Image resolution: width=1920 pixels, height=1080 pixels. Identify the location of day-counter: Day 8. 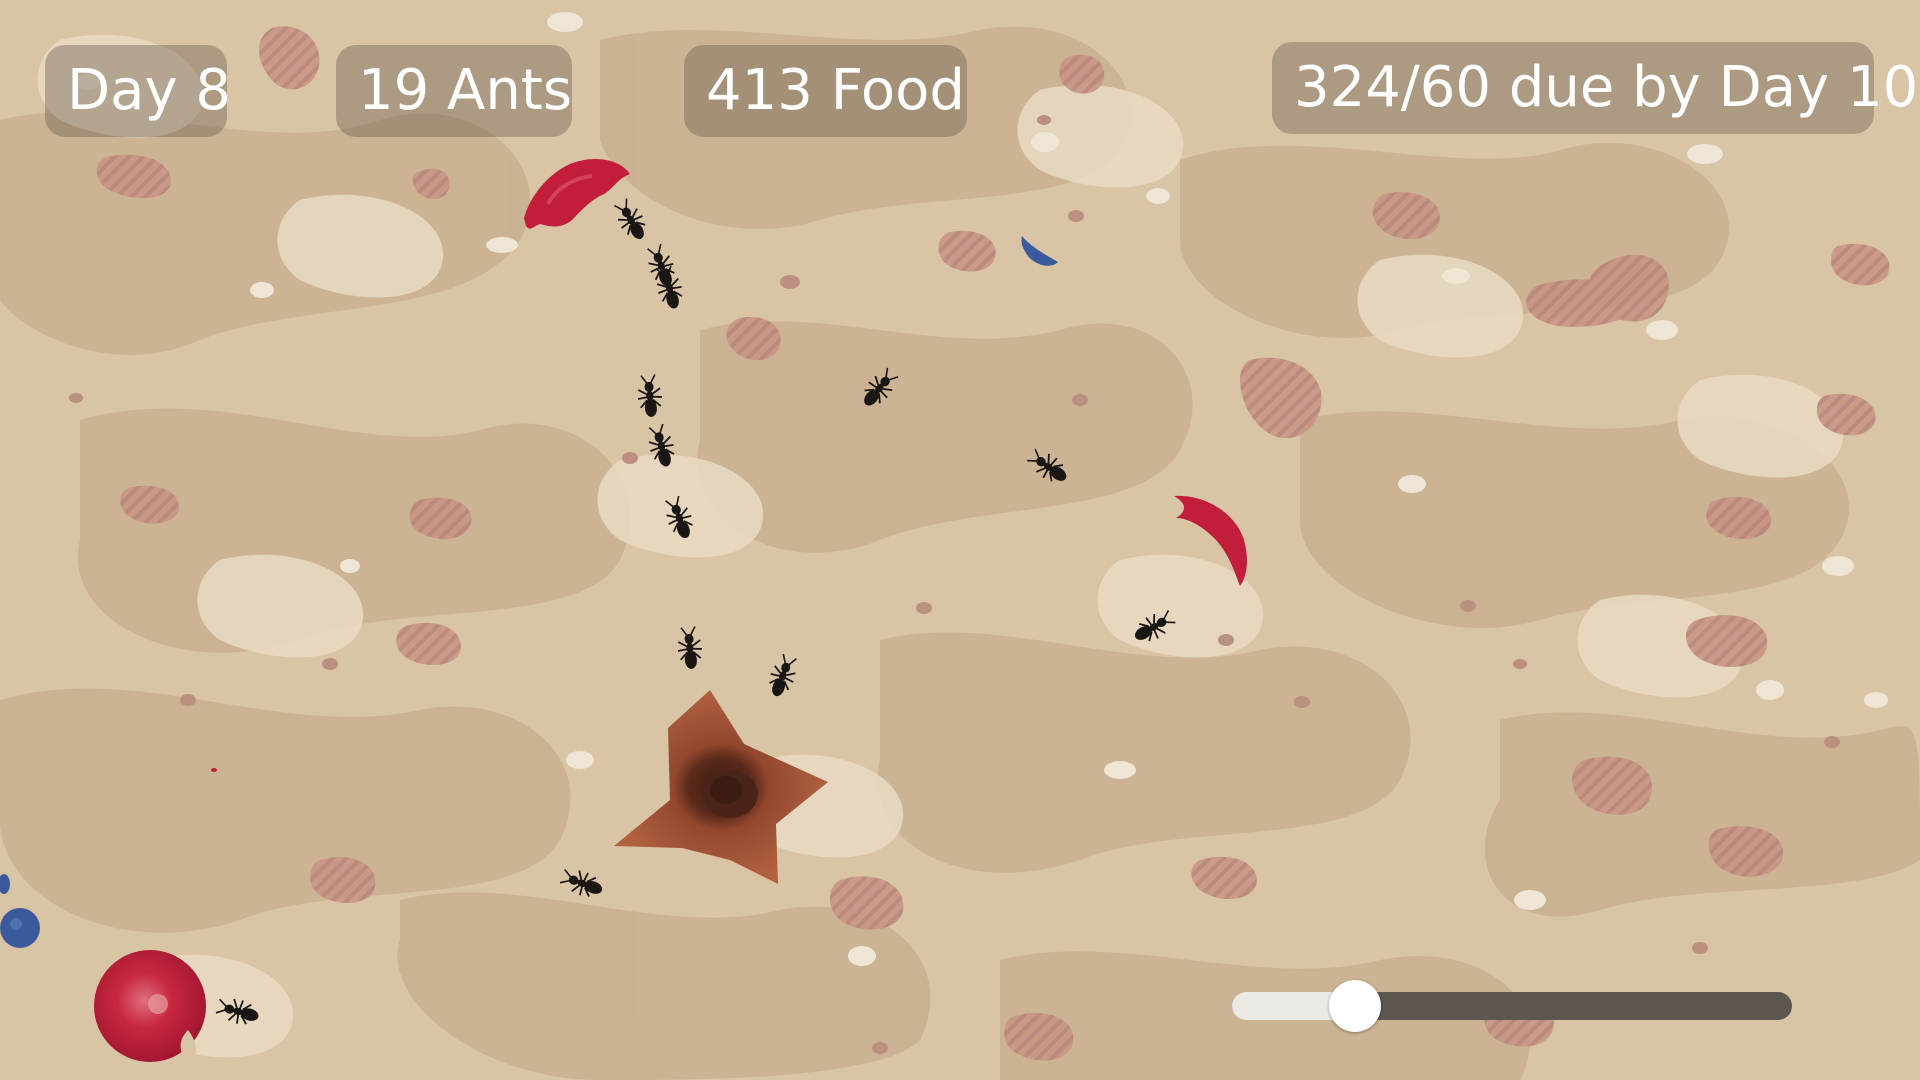
(138, 91).